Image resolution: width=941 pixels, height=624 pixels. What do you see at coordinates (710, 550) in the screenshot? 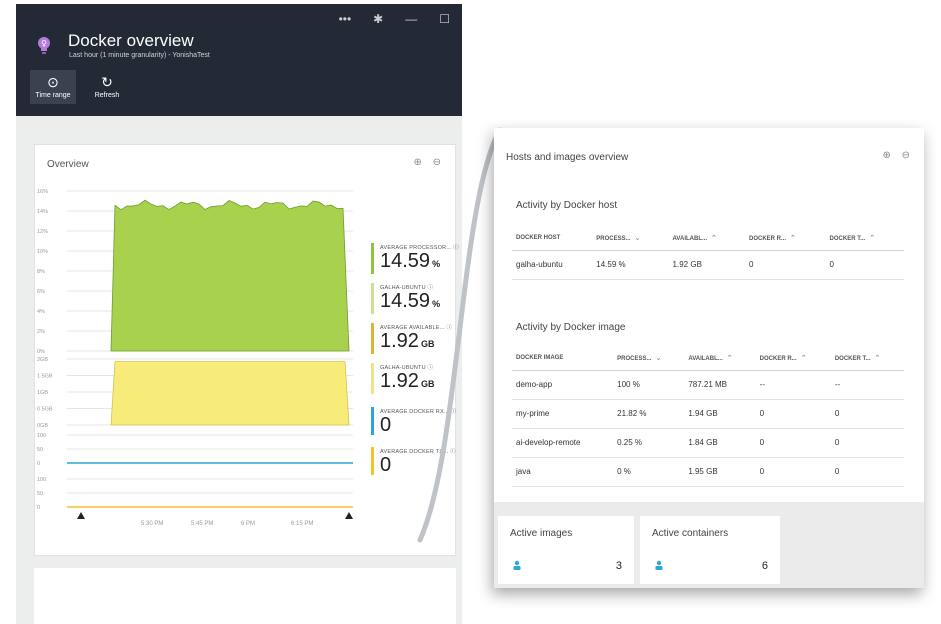
I see `active-containers-tile: Active containers 6` at bounding box center [710, 550].